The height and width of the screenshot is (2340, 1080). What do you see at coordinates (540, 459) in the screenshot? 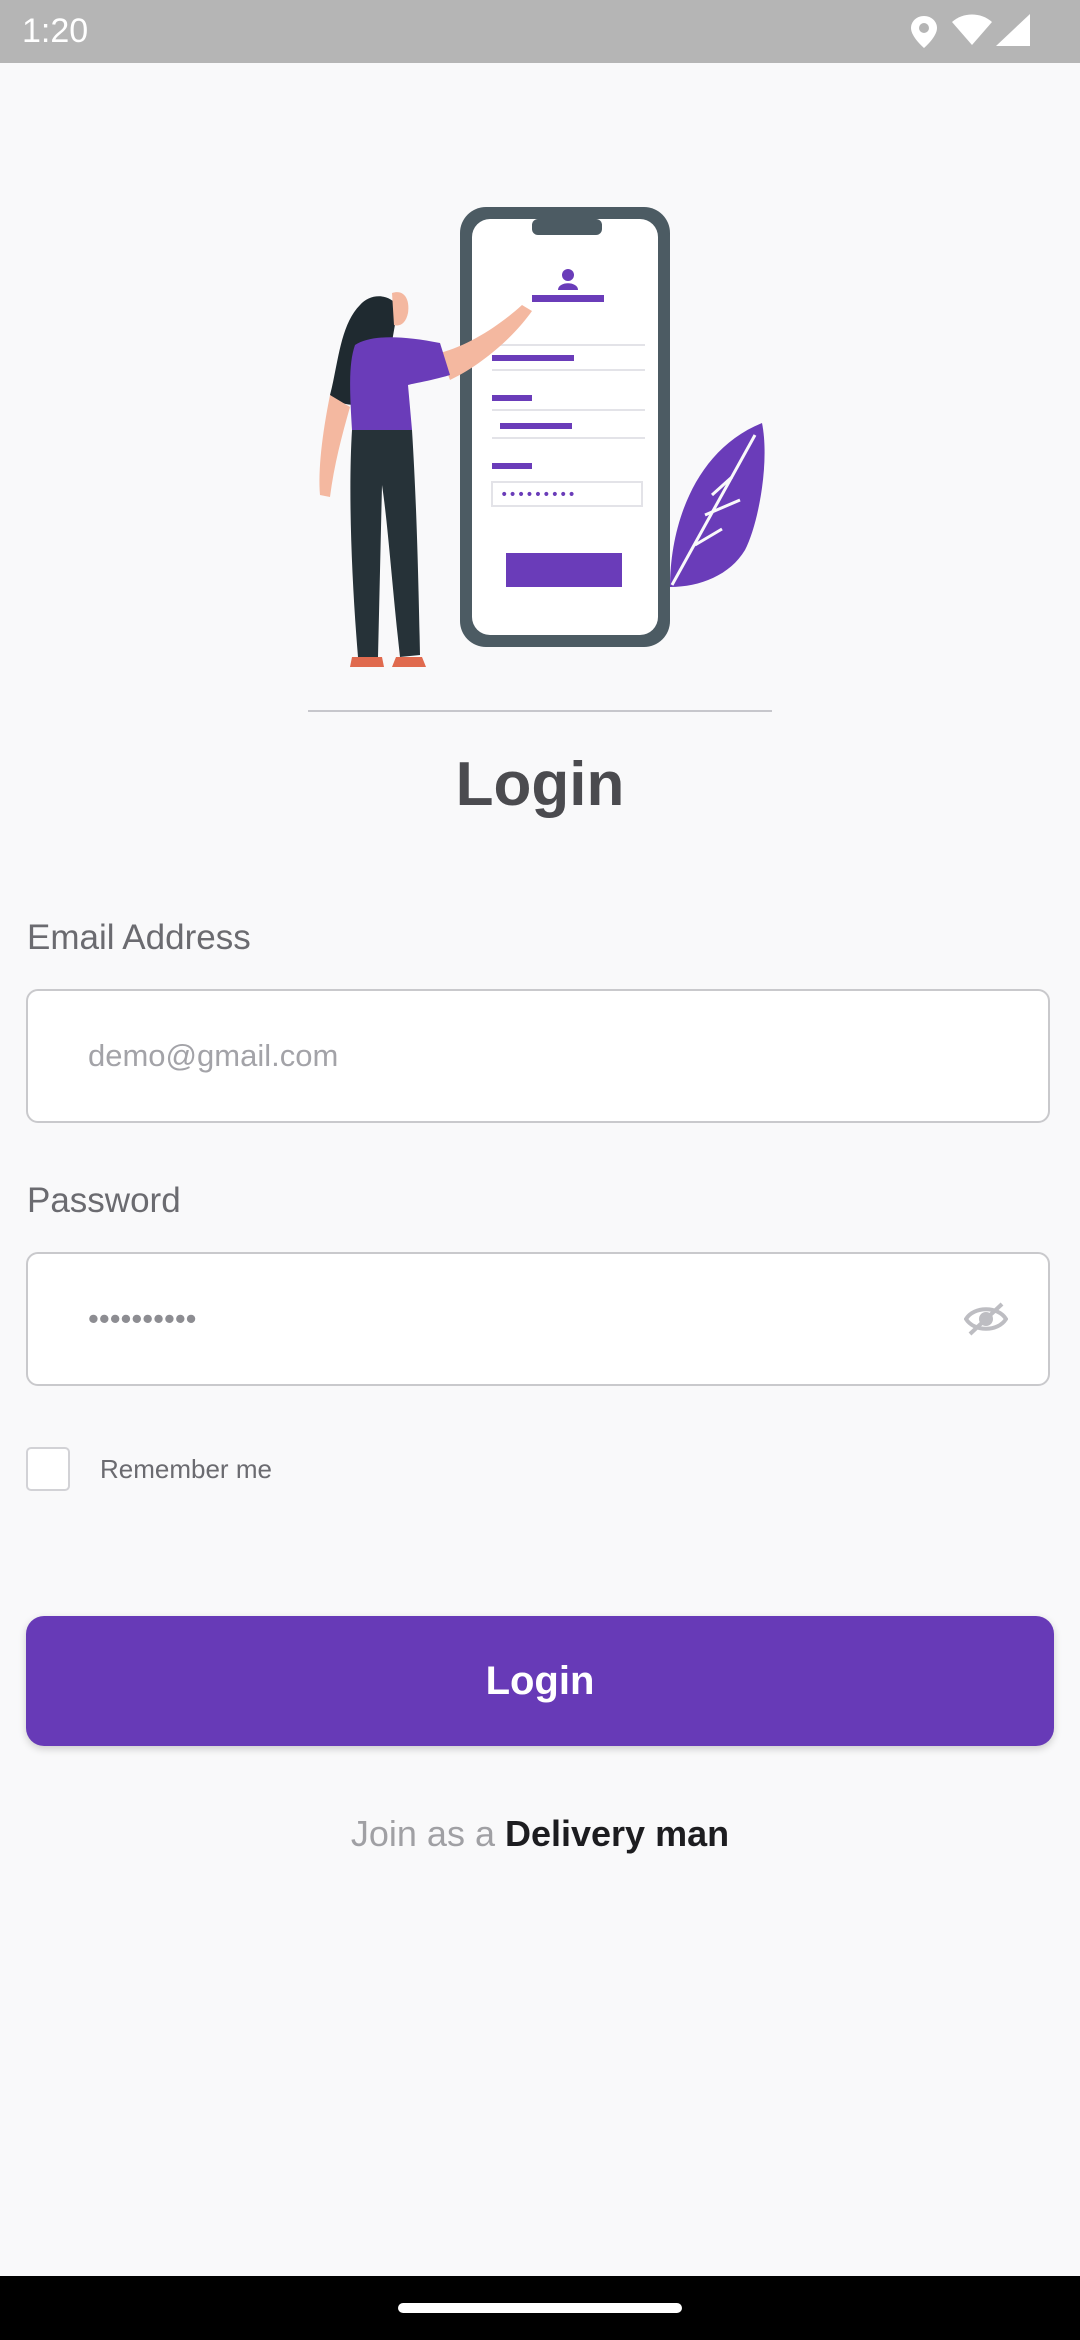
I see `woman-phone-form-illustration: •••••••••` at bounding box center [540, 459].